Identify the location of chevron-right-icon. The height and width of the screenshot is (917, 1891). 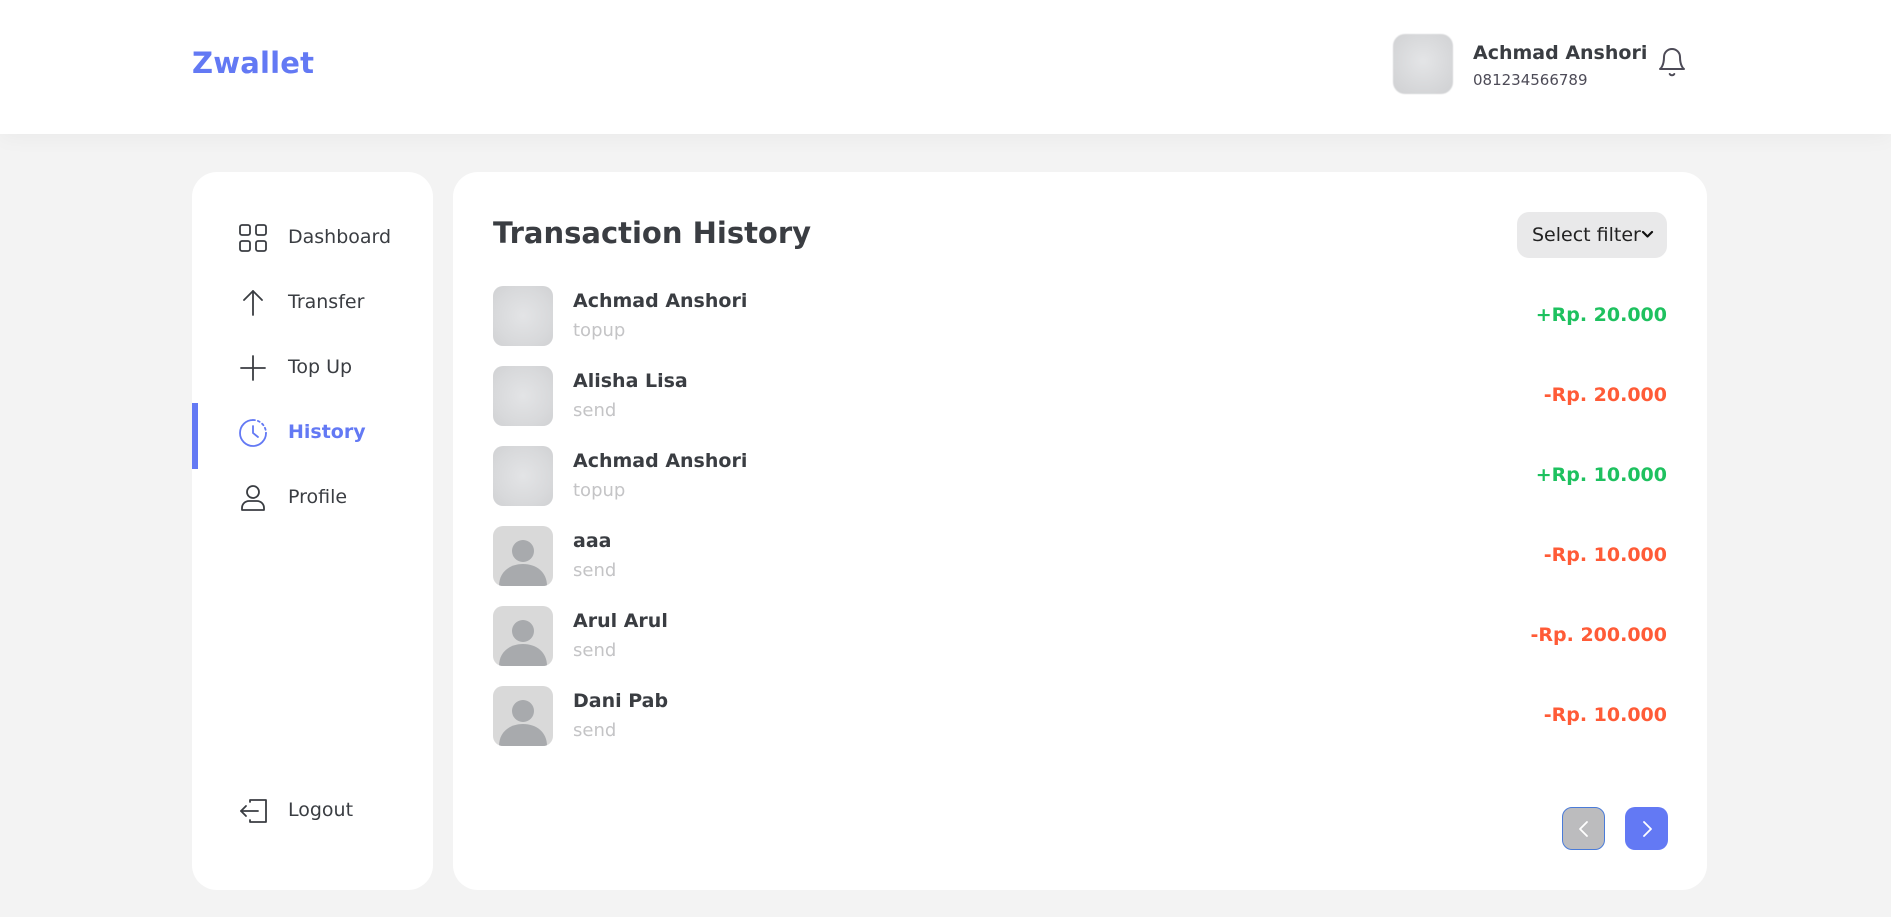
(1647, 828).